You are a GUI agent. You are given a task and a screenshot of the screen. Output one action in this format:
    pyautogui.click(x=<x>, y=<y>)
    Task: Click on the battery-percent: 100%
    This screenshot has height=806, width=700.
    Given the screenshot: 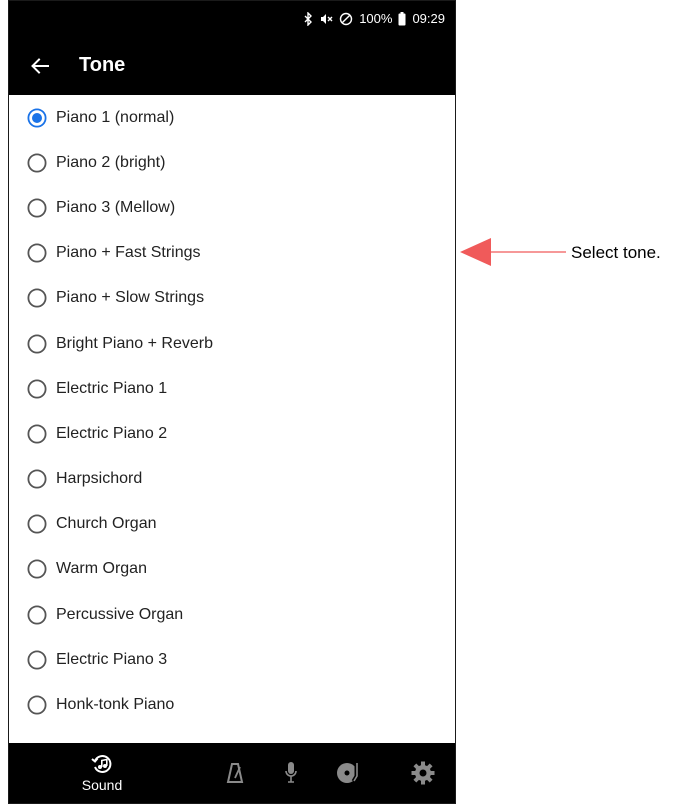 What is the action you would take?
    pyautogui.click(x=376, y=18)
    